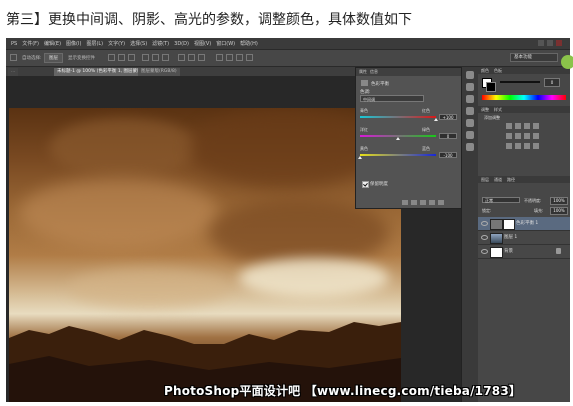  What do you see at coordinates (524, 238) in the screenshot?
I see `layer-row-layer1: 图层 1` at bounding box center [524, 238].